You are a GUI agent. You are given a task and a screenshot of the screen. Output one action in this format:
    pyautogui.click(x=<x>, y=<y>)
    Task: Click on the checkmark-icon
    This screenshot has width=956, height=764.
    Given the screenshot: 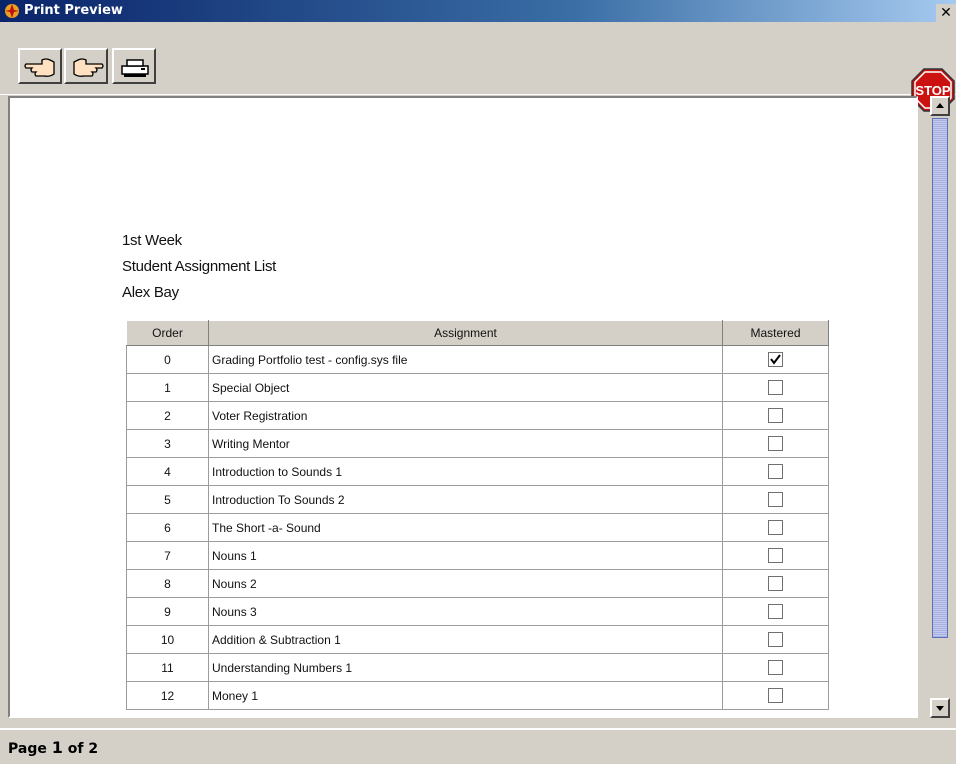 What is the action you would take?
    pyautogui.click(x=775, y=359)
    